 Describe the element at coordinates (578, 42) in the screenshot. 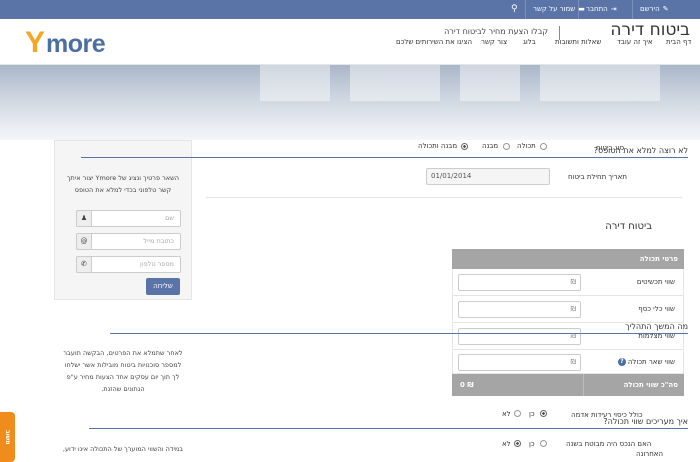

I see `nav-faq: שאלות ותשובות` at that location.